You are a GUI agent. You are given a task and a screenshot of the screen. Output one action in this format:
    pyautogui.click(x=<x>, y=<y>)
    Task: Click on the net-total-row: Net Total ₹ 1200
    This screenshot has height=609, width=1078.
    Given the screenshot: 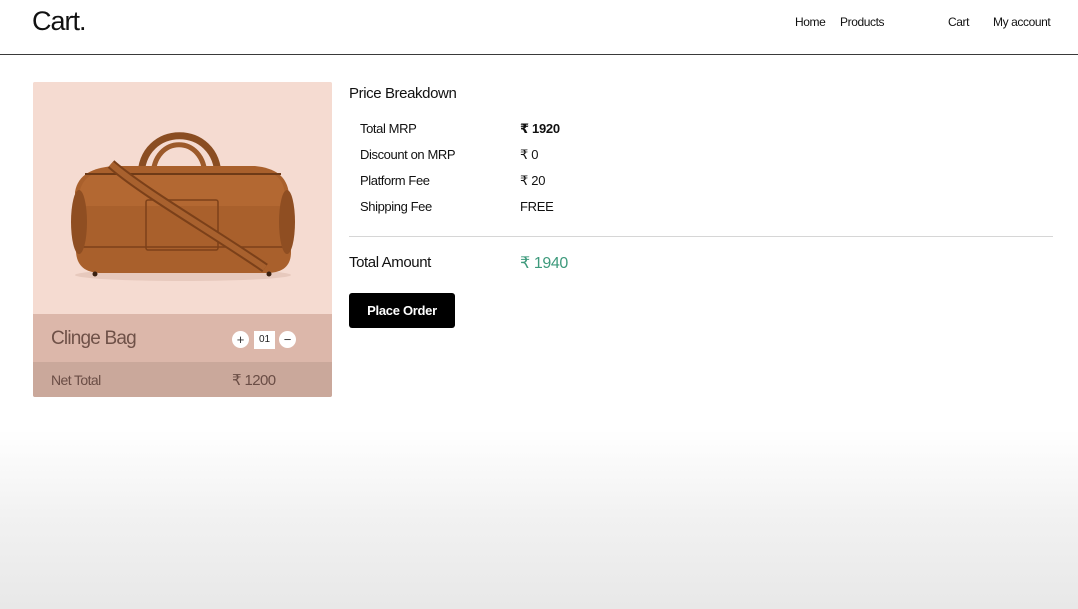 What is the action you would take?
    pyautogui.click(x=182, y=379)
    